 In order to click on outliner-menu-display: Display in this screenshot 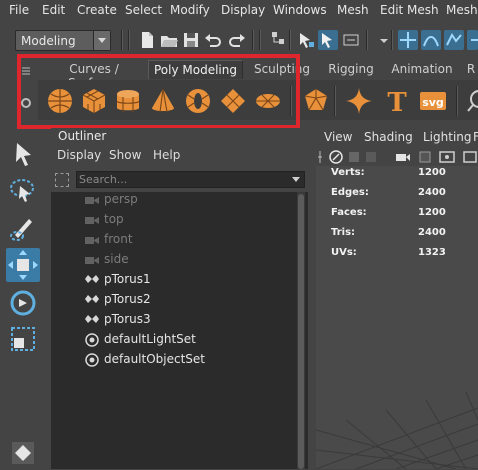, I will do `click(79, 155)`.